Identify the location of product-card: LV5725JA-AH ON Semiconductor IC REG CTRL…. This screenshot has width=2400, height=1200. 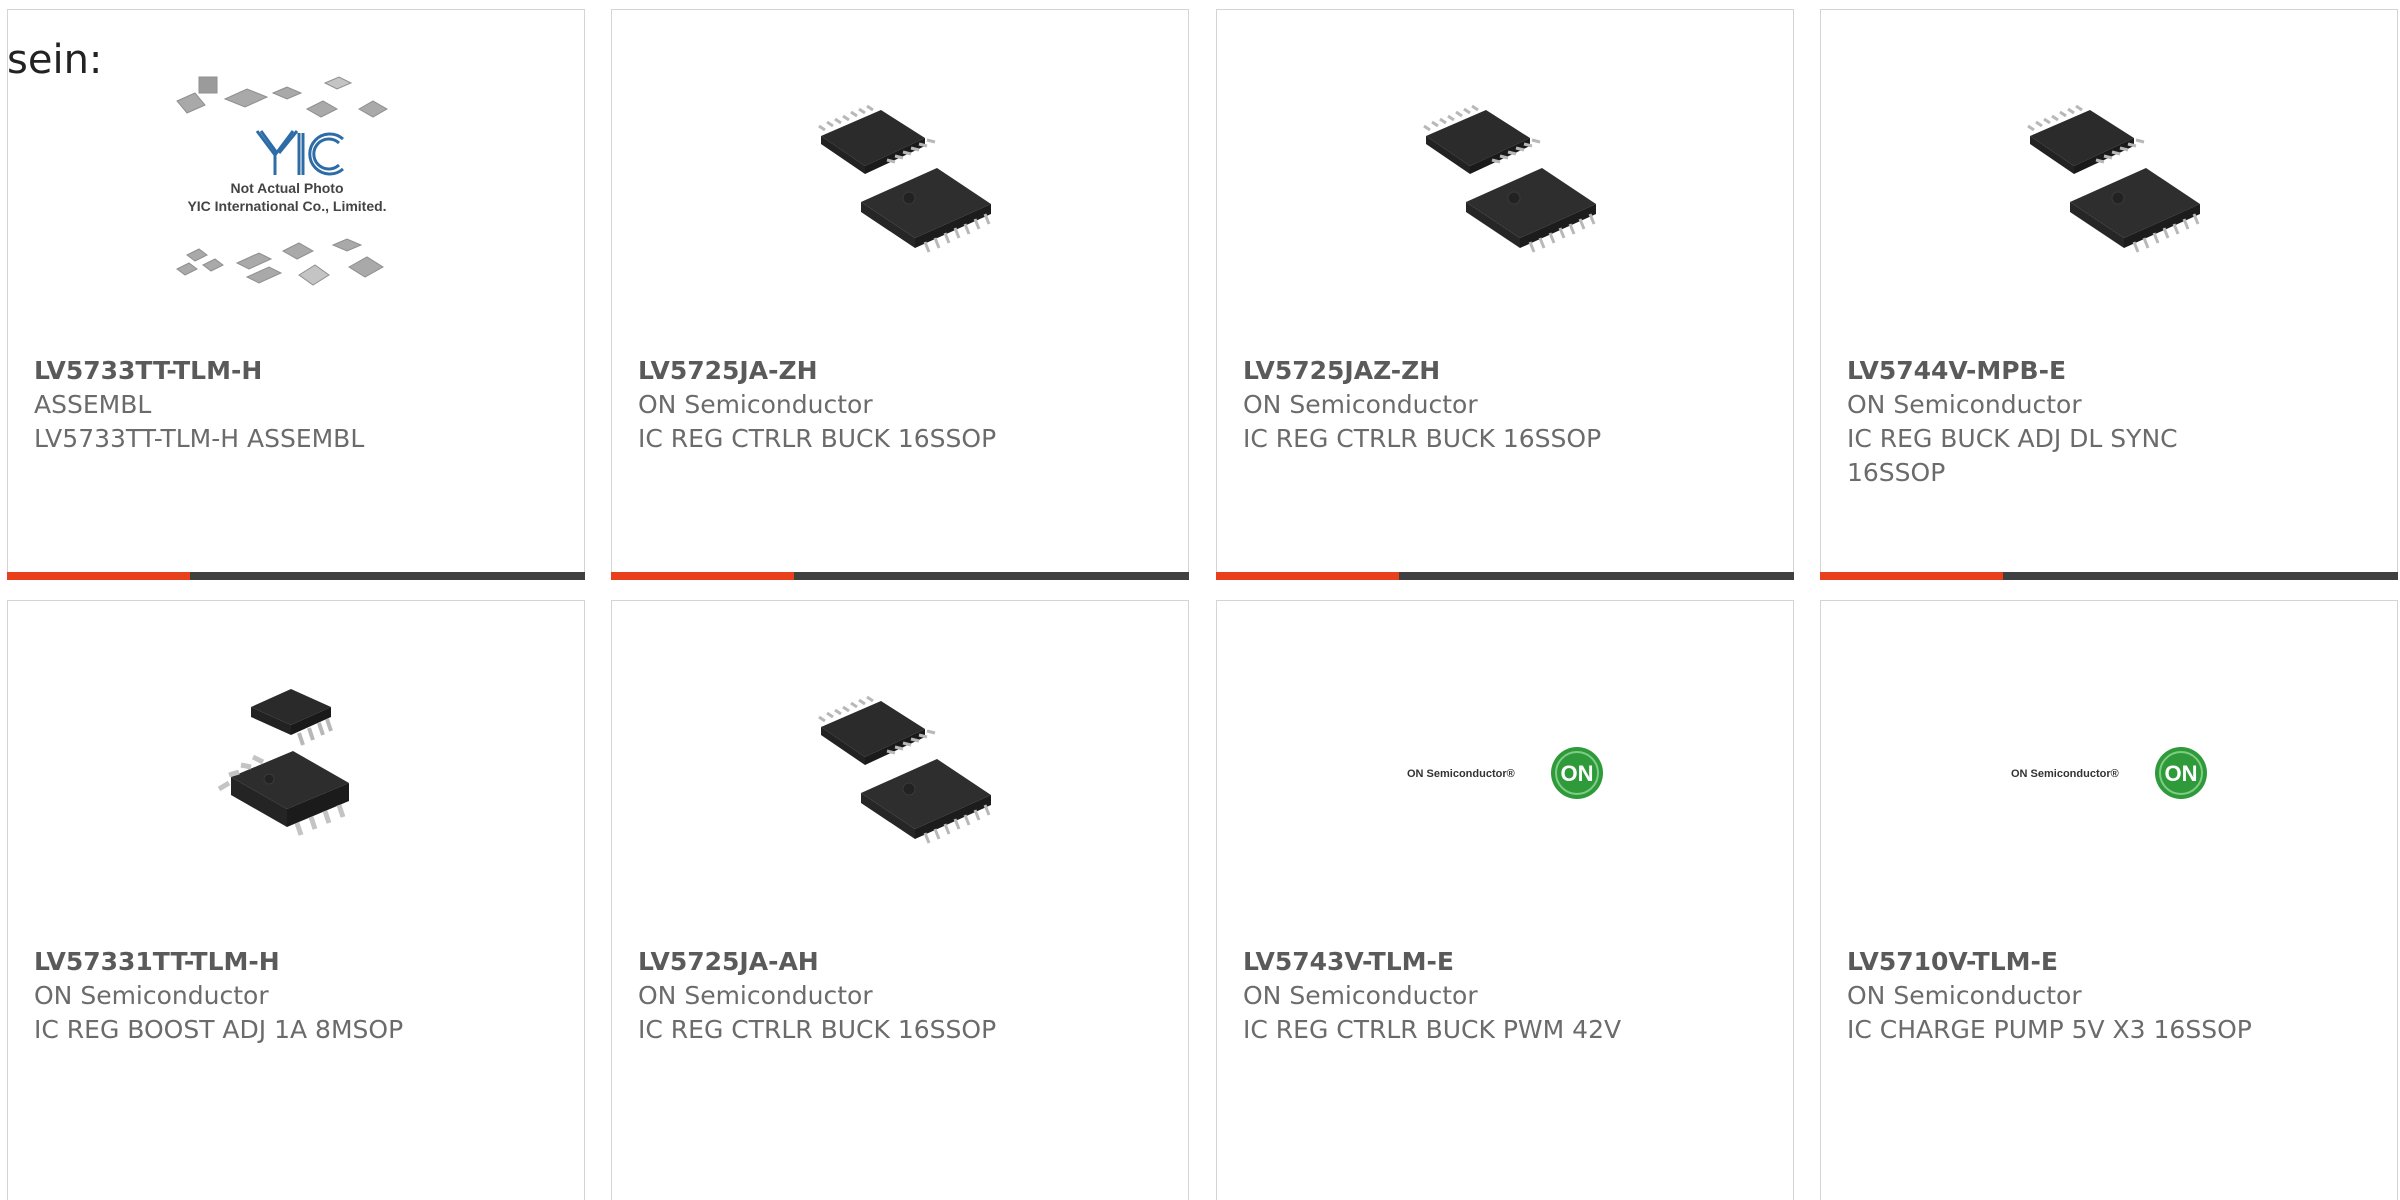
(900, 900).